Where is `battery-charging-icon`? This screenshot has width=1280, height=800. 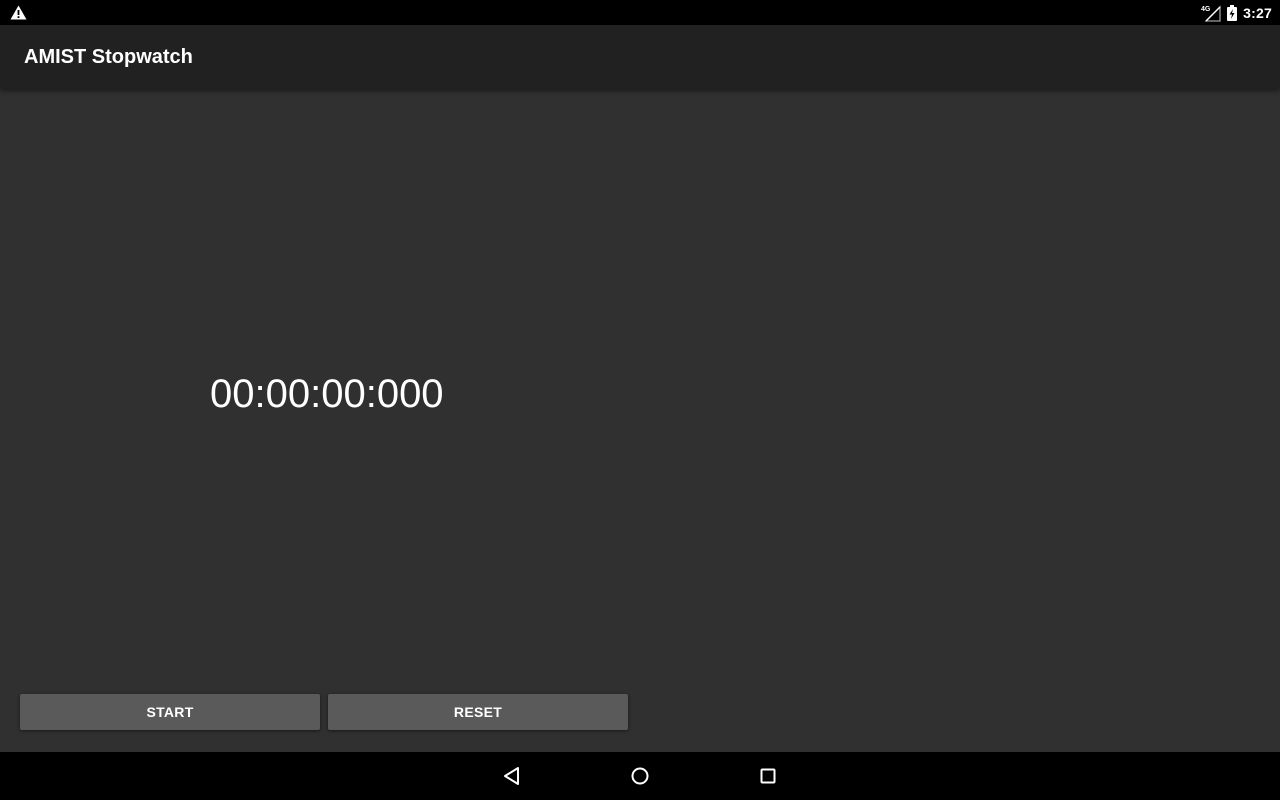
battery-charging-icon is located at coordinates (1232, 12).